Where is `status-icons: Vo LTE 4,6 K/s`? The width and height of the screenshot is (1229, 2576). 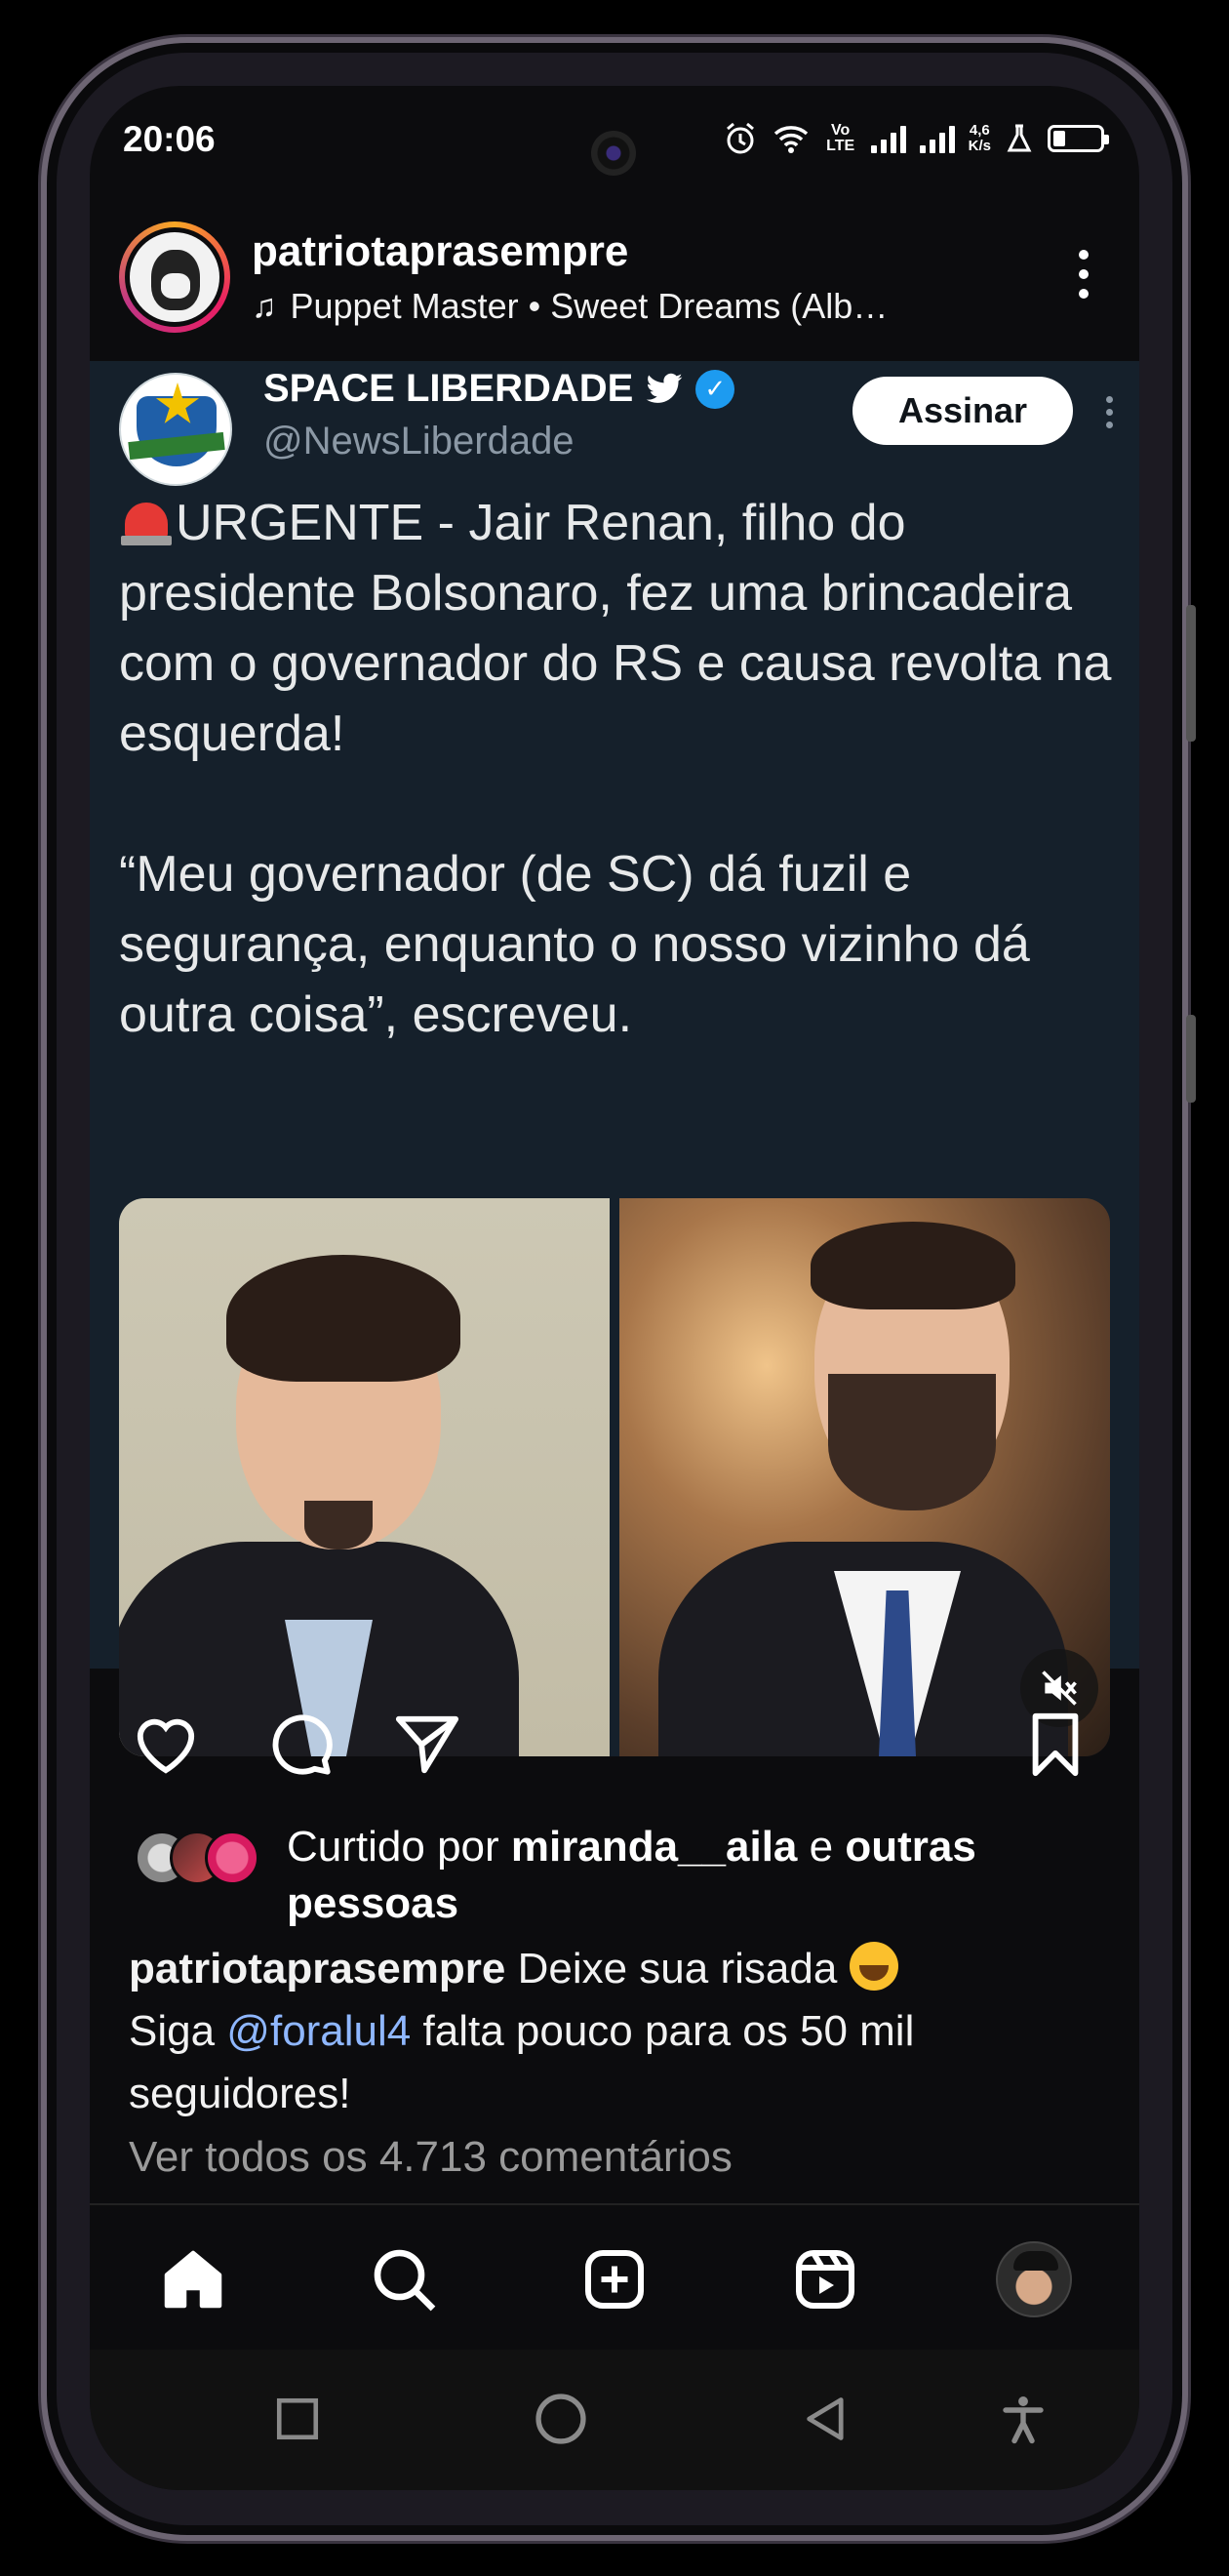
status-icons: Vo LTE 4,6 K/s is located at coordinates (916, 138).